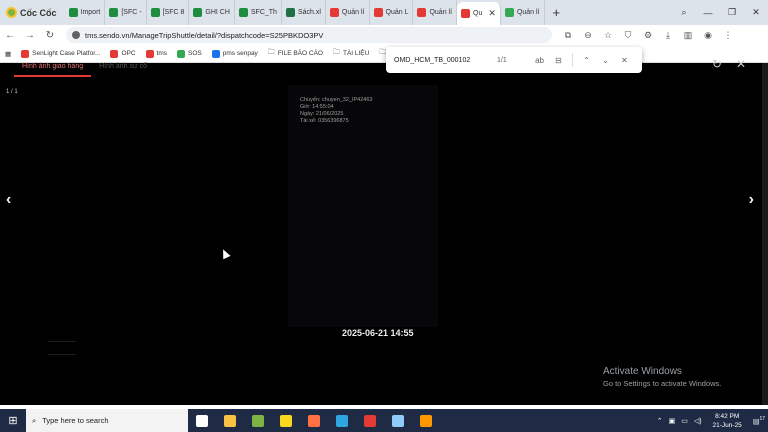  Describe the element at coordinates (624, 60) in the screenshot. I see `find-close-button: ✕` at that location.